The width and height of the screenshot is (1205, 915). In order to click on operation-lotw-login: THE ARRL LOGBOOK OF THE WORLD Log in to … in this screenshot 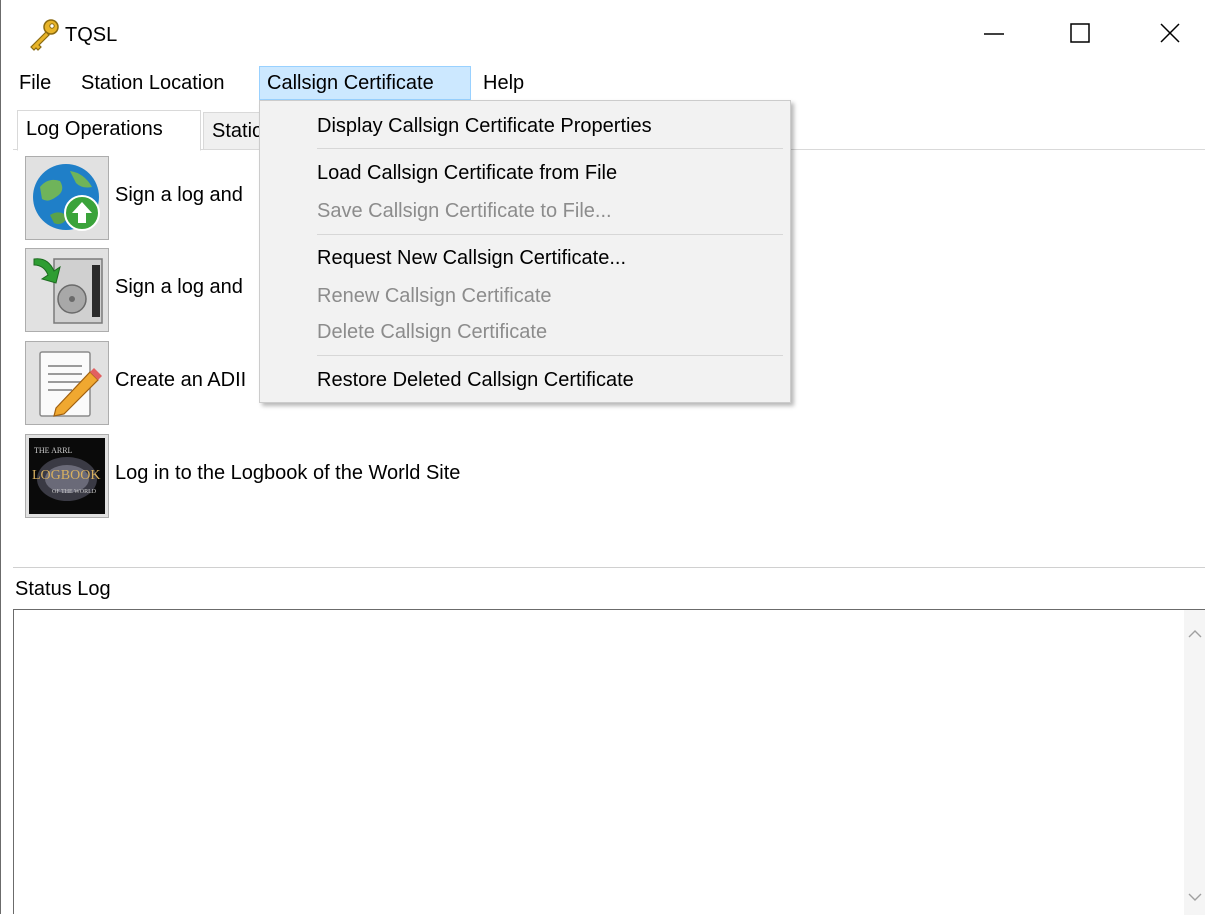, I will do `click(325, 476)`.